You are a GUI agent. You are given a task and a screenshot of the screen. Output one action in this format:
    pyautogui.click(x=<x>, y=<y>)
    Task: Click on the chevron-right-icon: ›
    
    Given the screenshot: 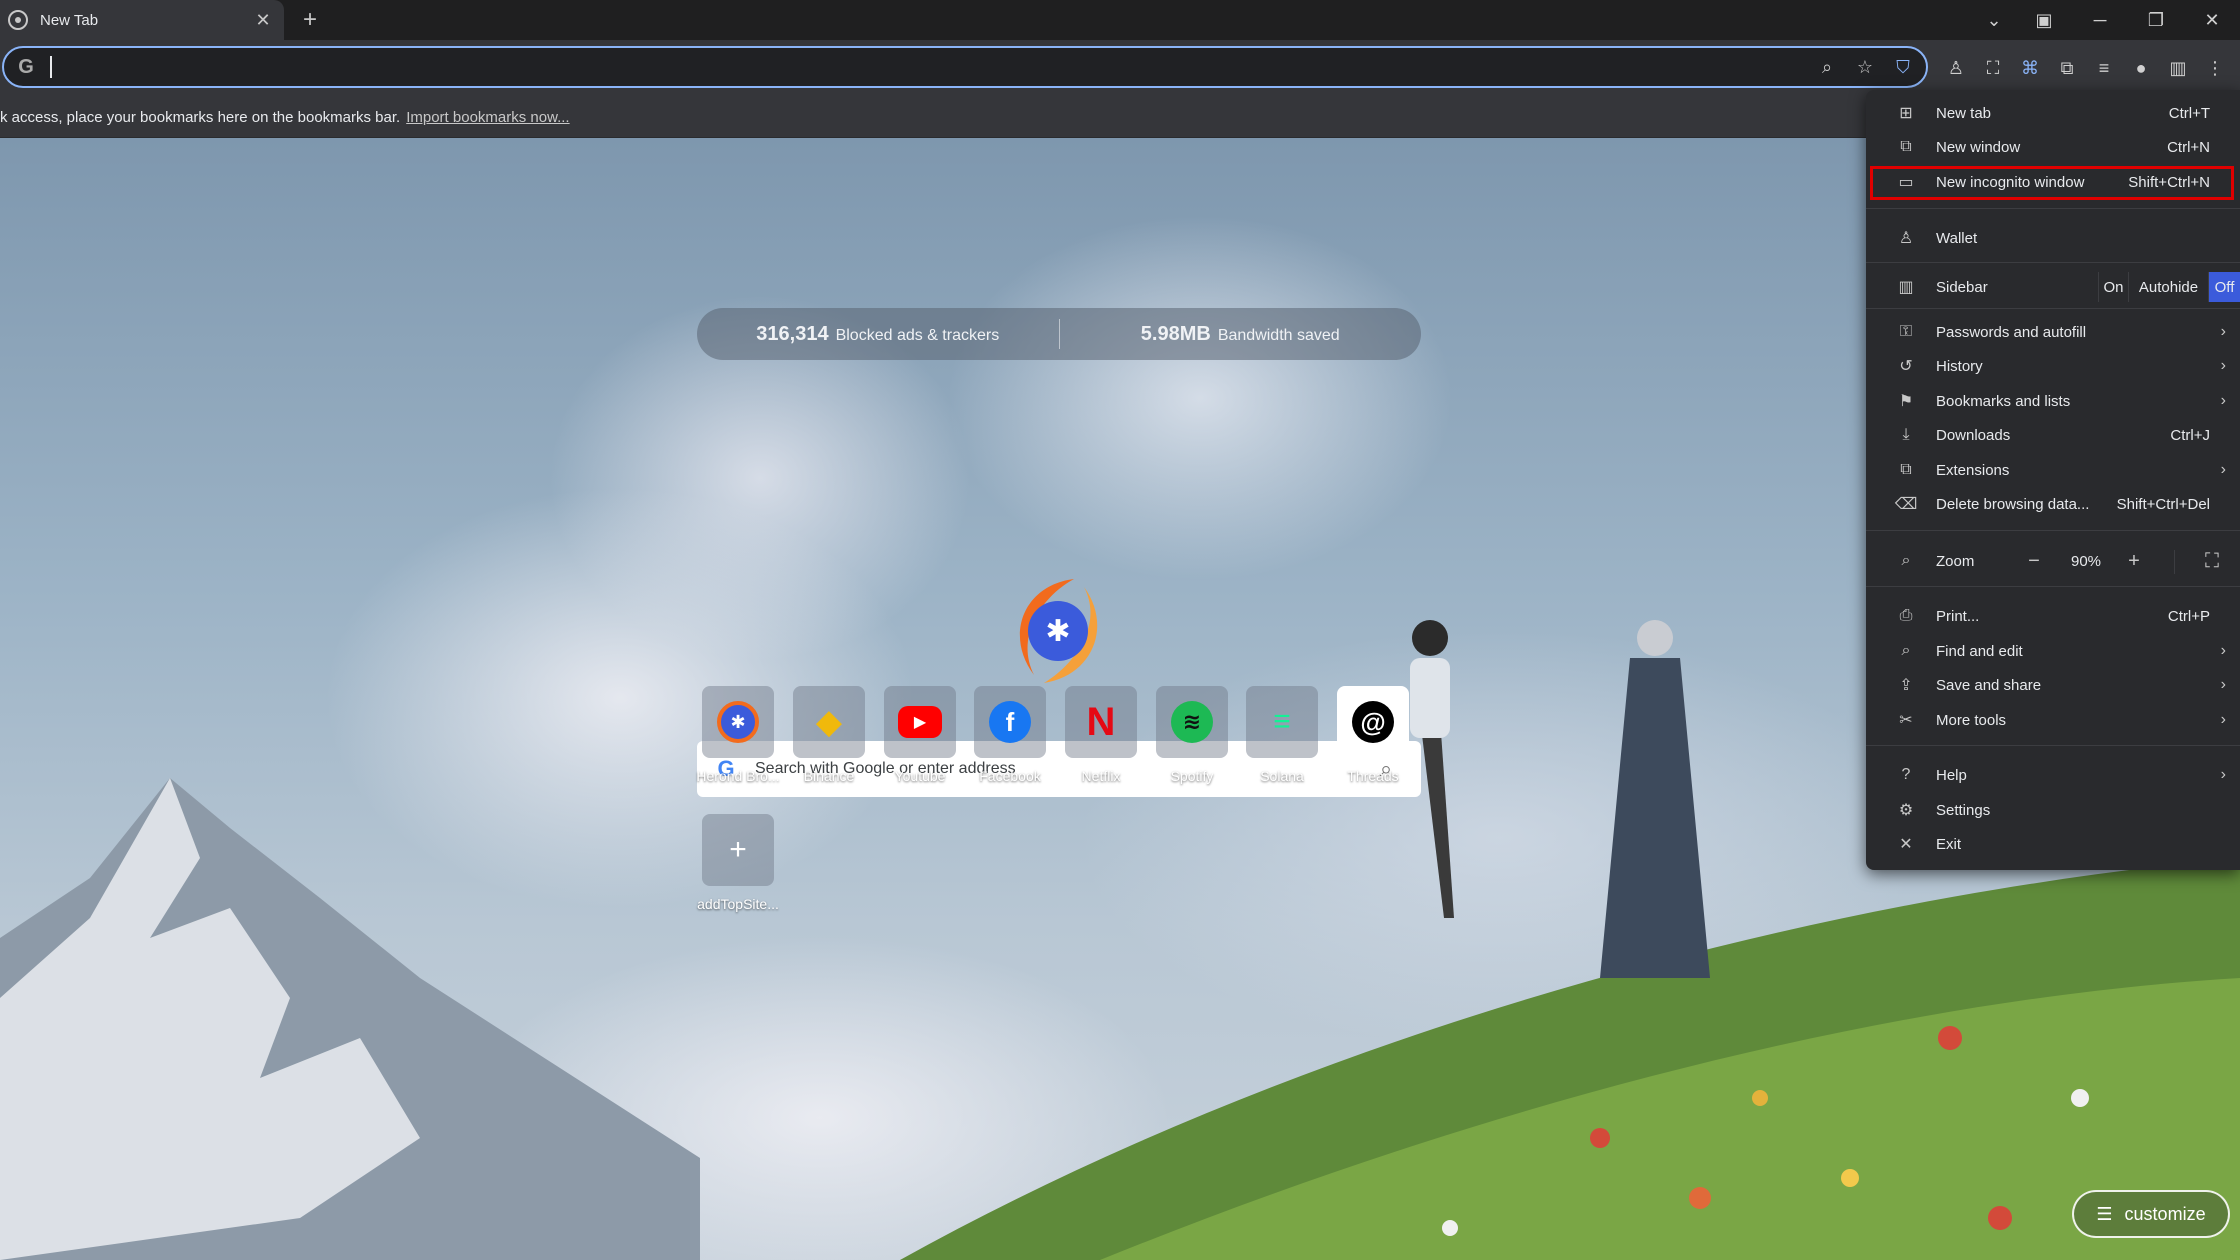 What is the action you would take?
    pyautogui.click(x=2223, y=331)
    